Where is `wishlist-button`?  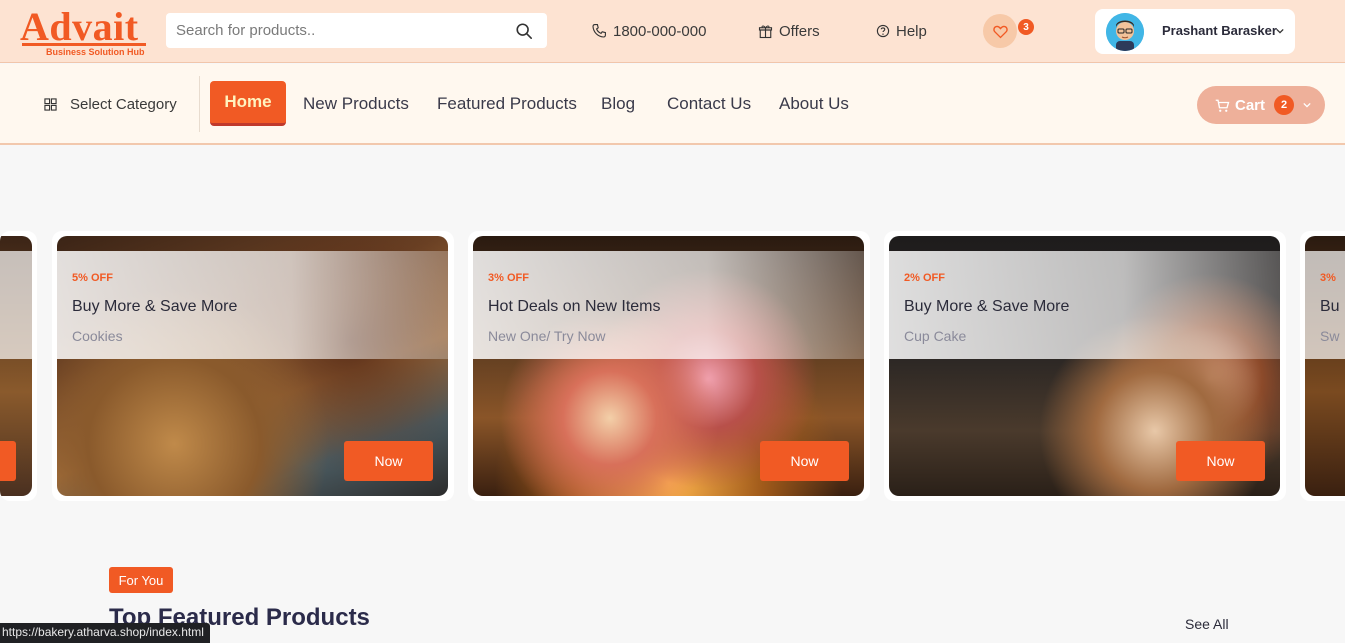
wishlist-button is located at coordinates (1000, 31).